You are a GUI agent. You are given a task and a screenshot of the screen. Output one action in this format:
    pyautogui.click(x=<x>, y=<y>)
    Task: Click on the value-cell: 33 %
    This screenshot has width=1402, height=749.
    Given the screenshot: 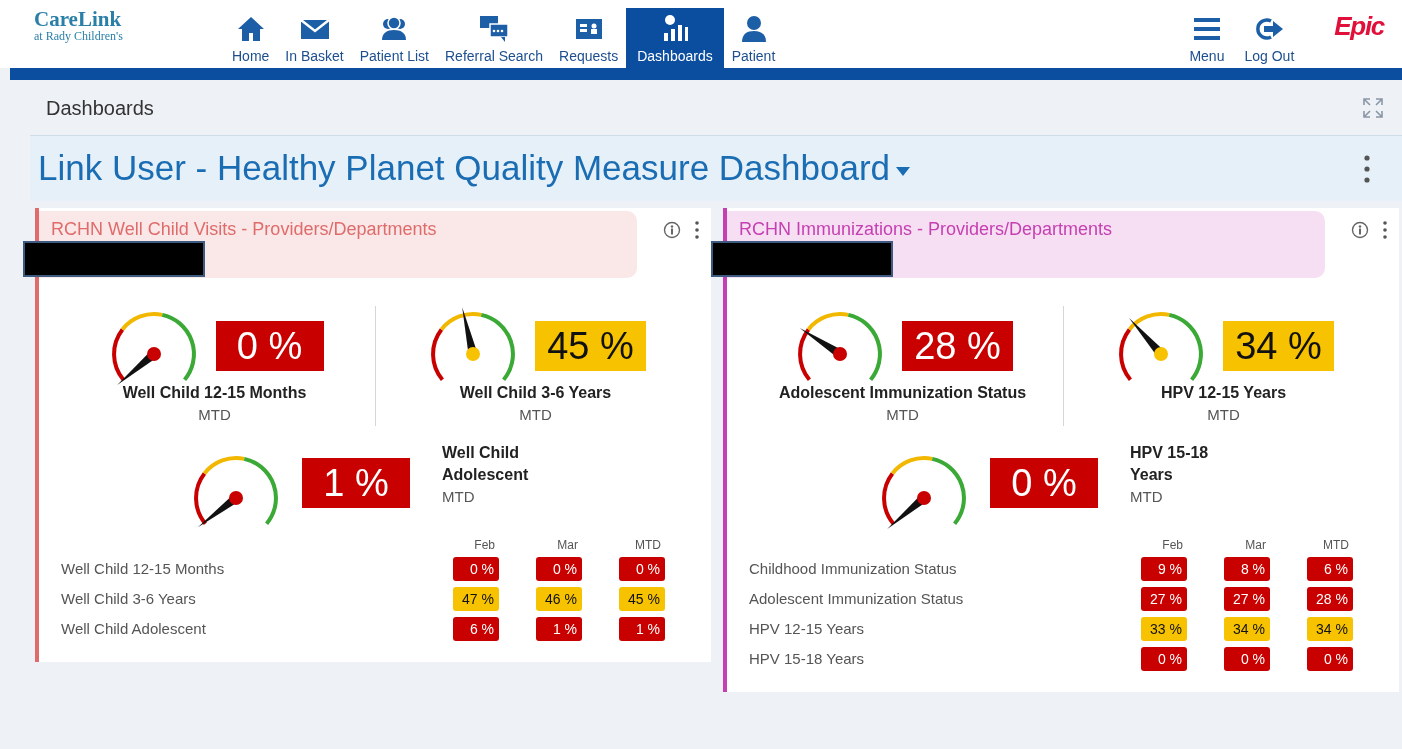 What is the action you would take?
    pyautogui.click(x=1164, y=629)
    